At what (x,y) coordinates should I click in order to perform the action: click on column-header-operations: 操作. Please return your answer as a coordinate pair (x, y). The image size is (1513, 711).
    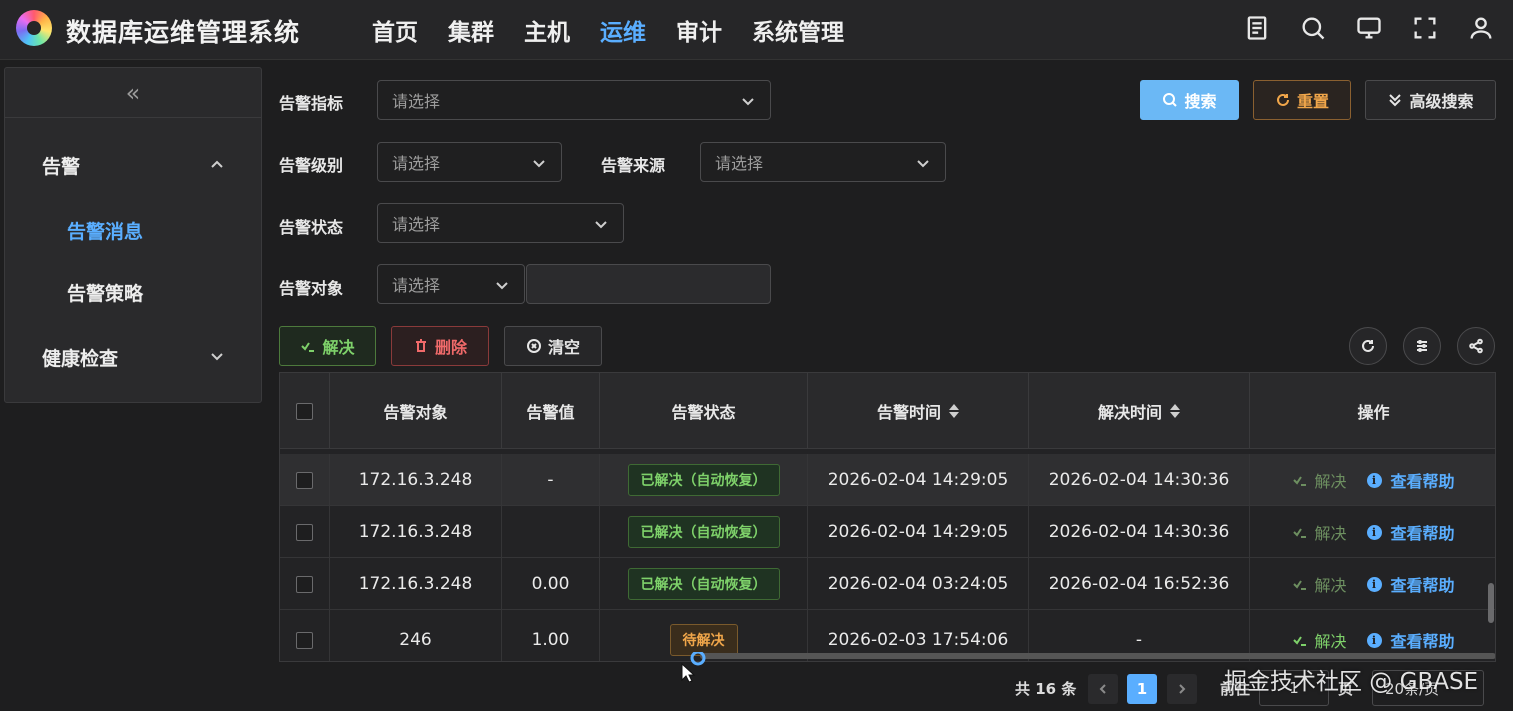
    Looking at the image, I should click on (1372, 411).